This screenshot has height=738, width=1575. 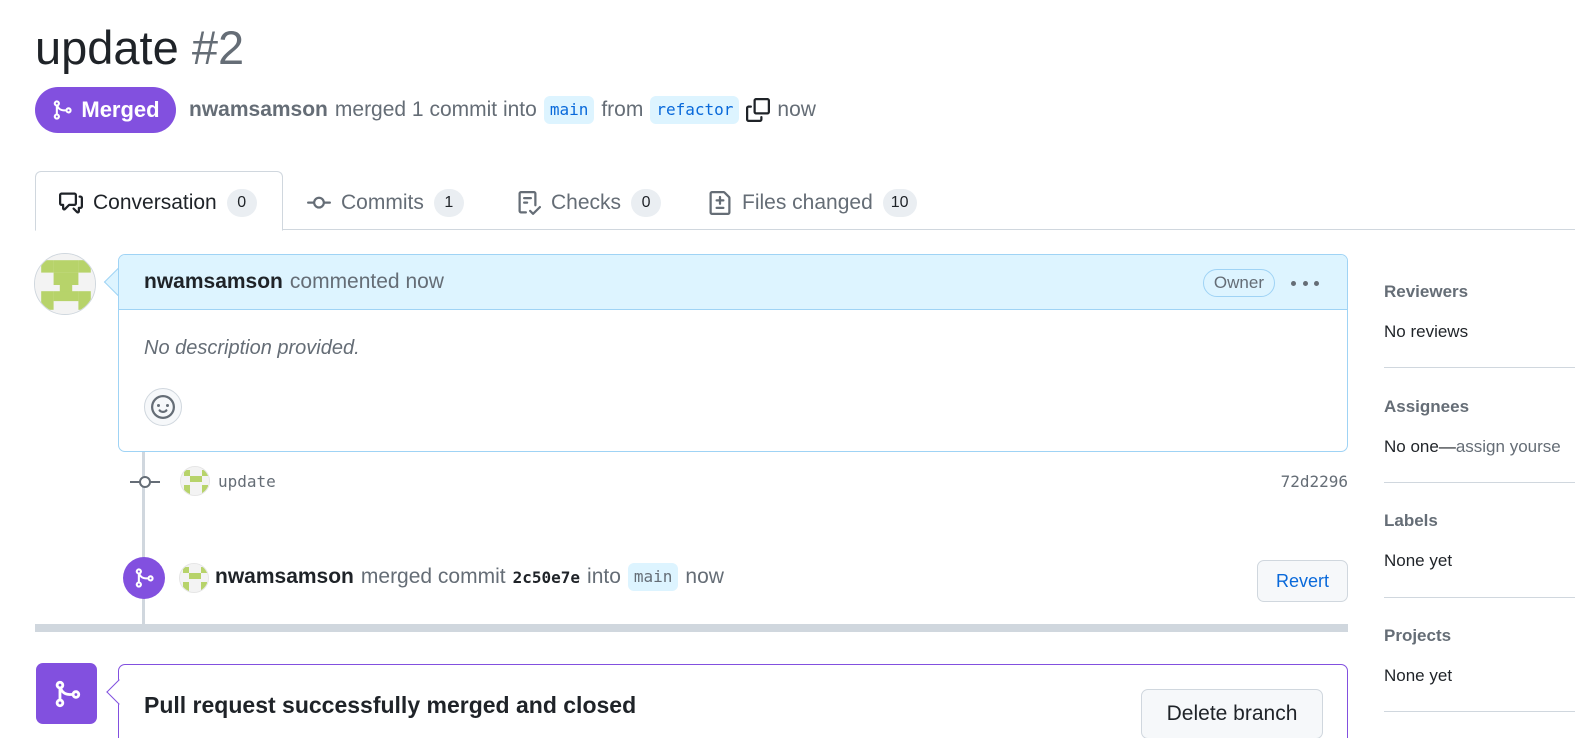 What do you see at coordinates (1420, 446) in the screenshot?
I see `assignees-none: No one—` at bounding box center [1420, 446].